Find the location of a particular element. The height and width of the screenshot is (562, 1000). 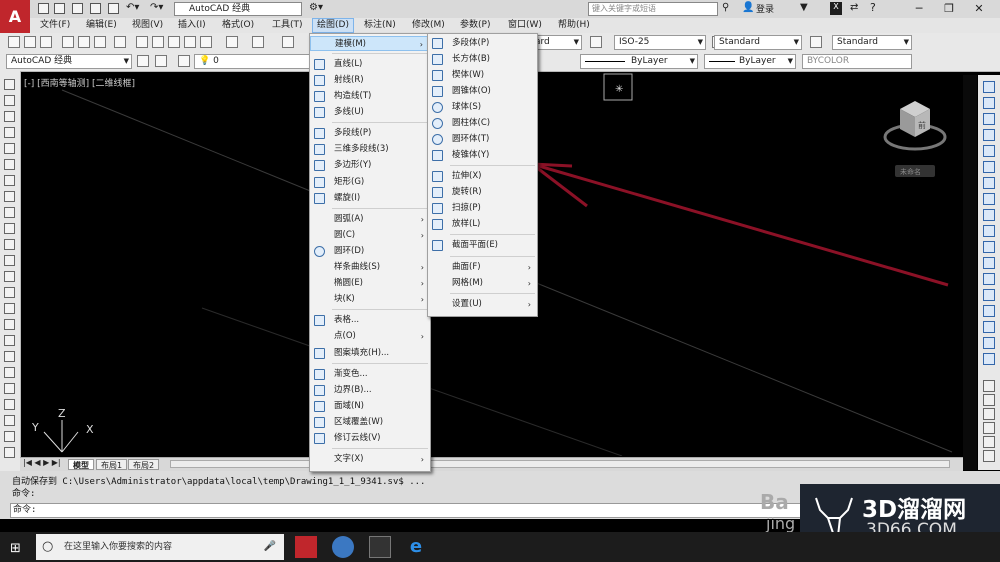

menu-item-draw_menu-12: 圆环(D) is located at coordinates (370, 251).